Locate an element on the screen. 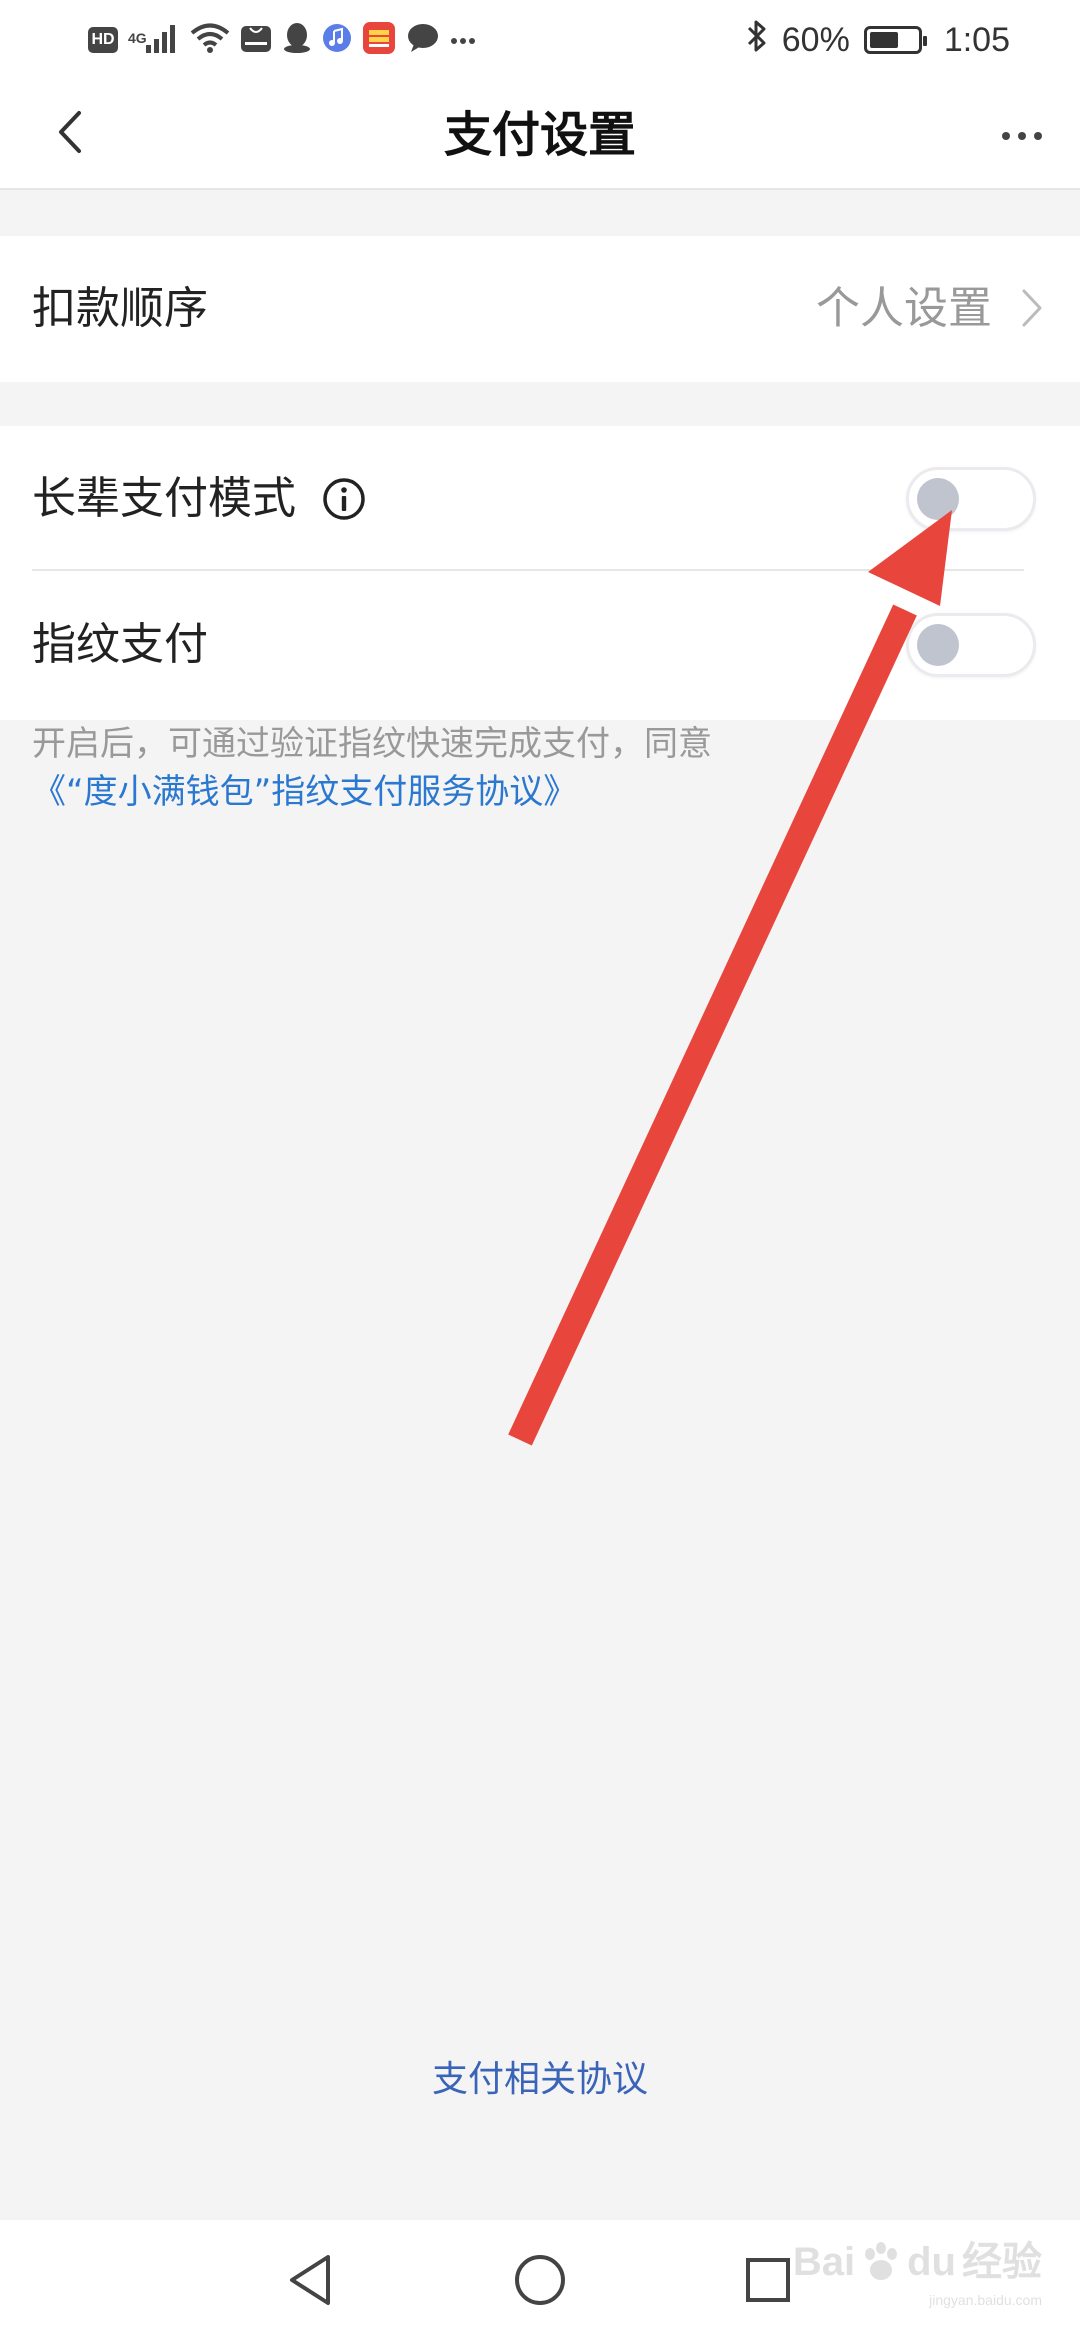  square-recents-icon is located at coordinates (768, 2280).